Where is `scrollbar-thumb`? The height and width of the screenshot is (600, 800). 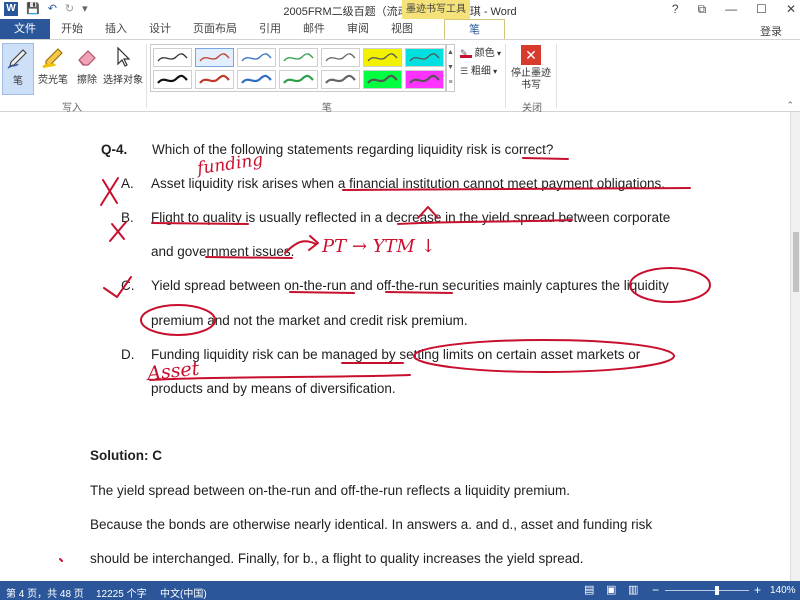 scrollbar-thumb is located at coordinates (796, 262).